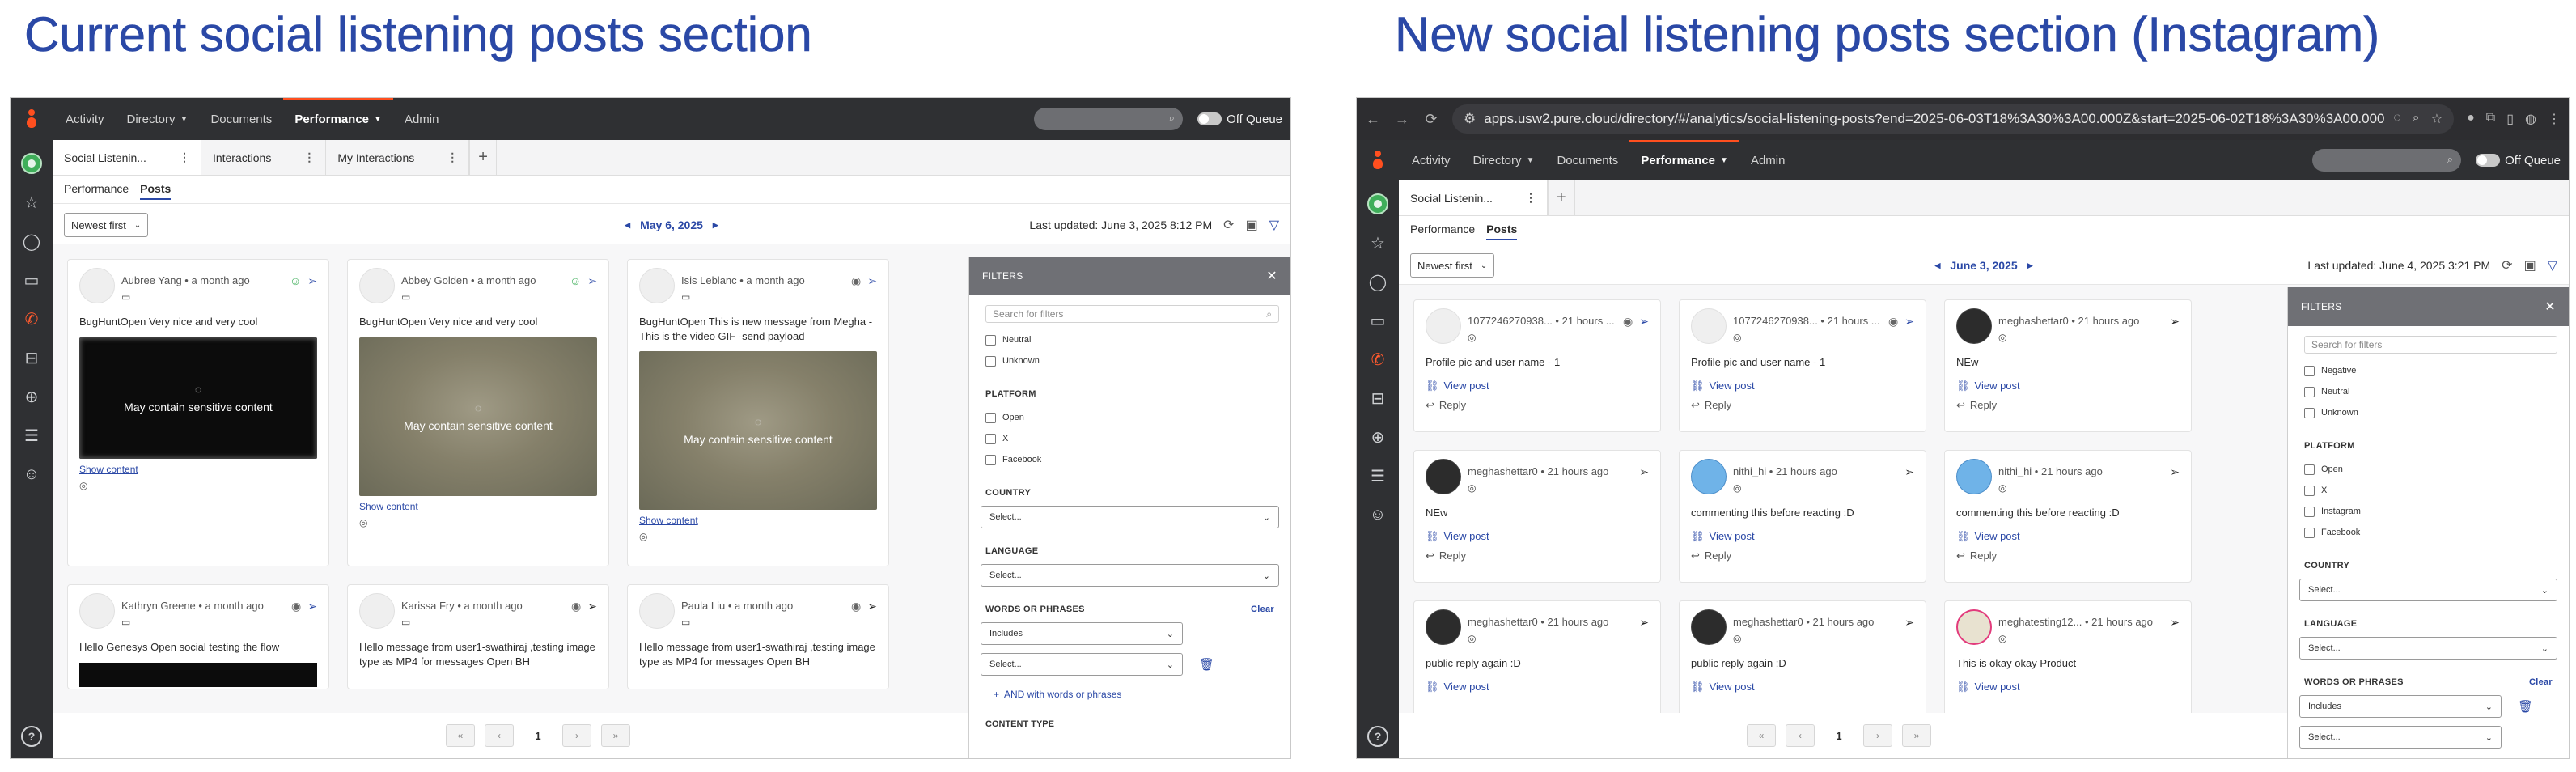  What do you see at coordinates (31, 163) in the screenshot?
I see `user-avatar-icon` at bounding box center [31, 163].